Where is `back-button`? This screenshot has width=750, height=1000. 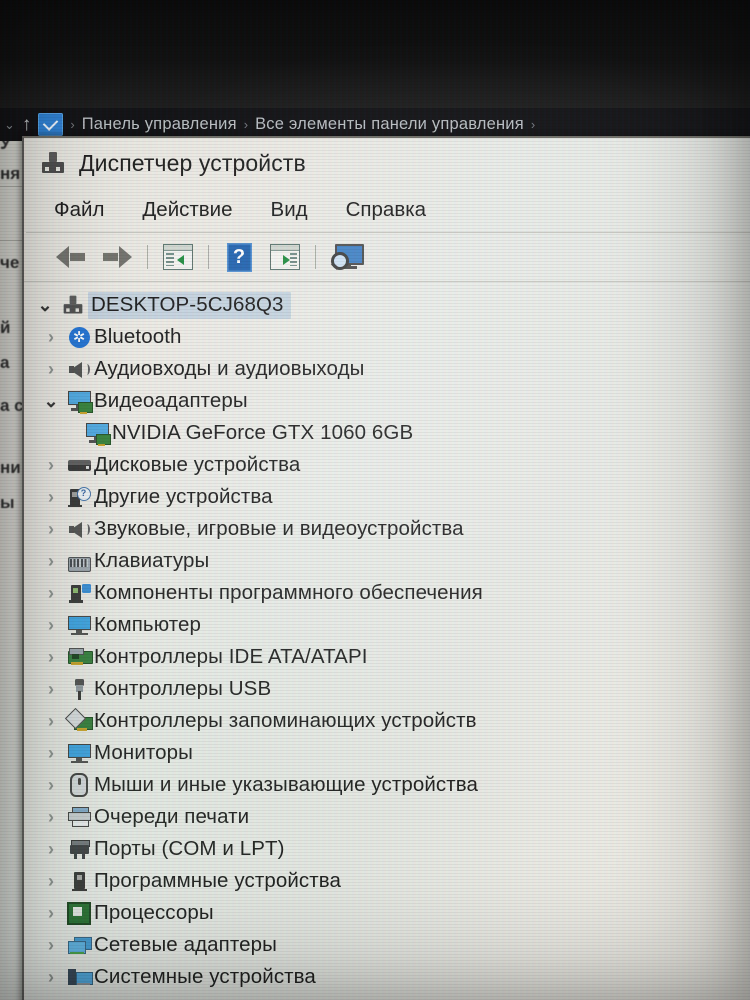
back-button is located at coordinates (71, 257).